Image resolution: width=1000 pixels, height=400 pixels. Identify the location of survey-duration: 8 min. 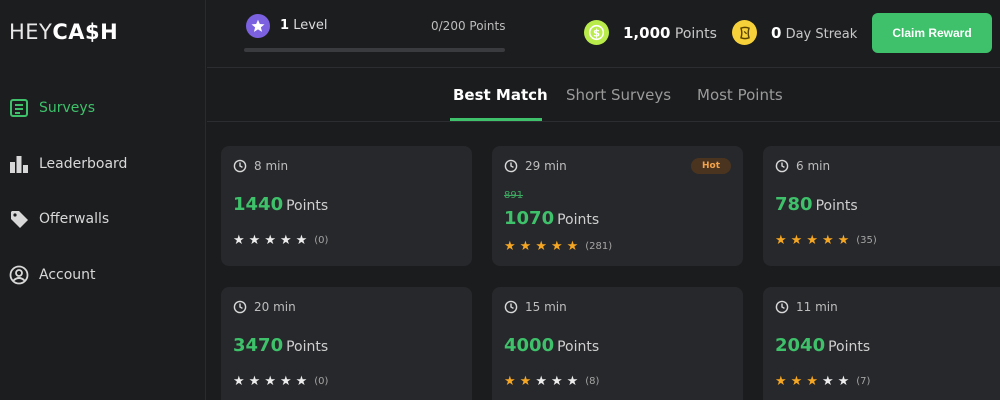
(260, 166).